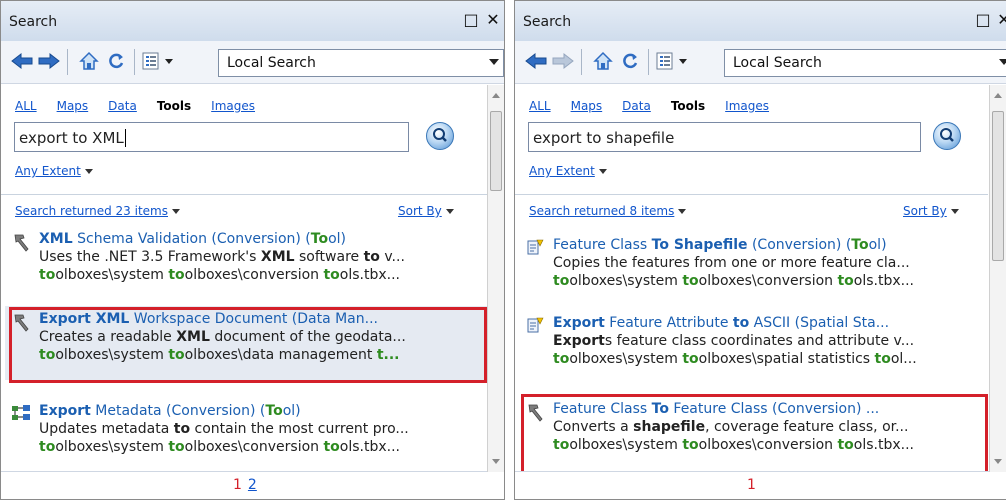  I want to click on results-bar: Search returned 23 items Sort By, so click(244, 213).